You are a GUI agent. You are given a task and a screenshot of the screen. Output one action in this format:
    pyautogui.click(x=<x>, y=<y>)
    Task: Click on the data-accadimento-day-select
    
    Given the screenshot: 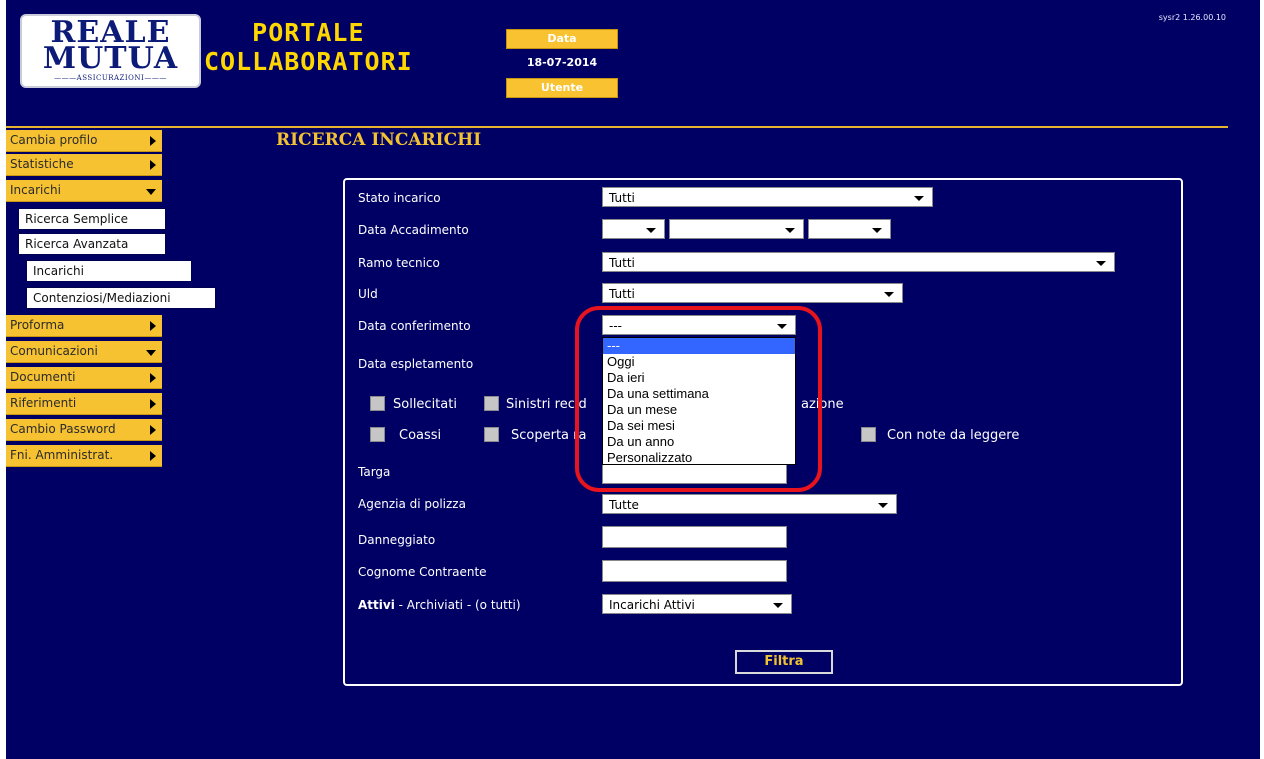 What is the action you would take?
    pyautogui.click(x=633, y=229)
    